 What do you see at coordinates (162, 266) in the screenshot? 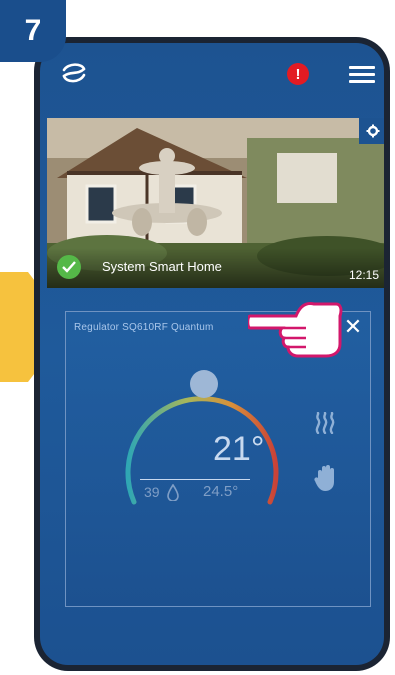
I see `system-name: System Smart Home` at bounding box center [162, 266].